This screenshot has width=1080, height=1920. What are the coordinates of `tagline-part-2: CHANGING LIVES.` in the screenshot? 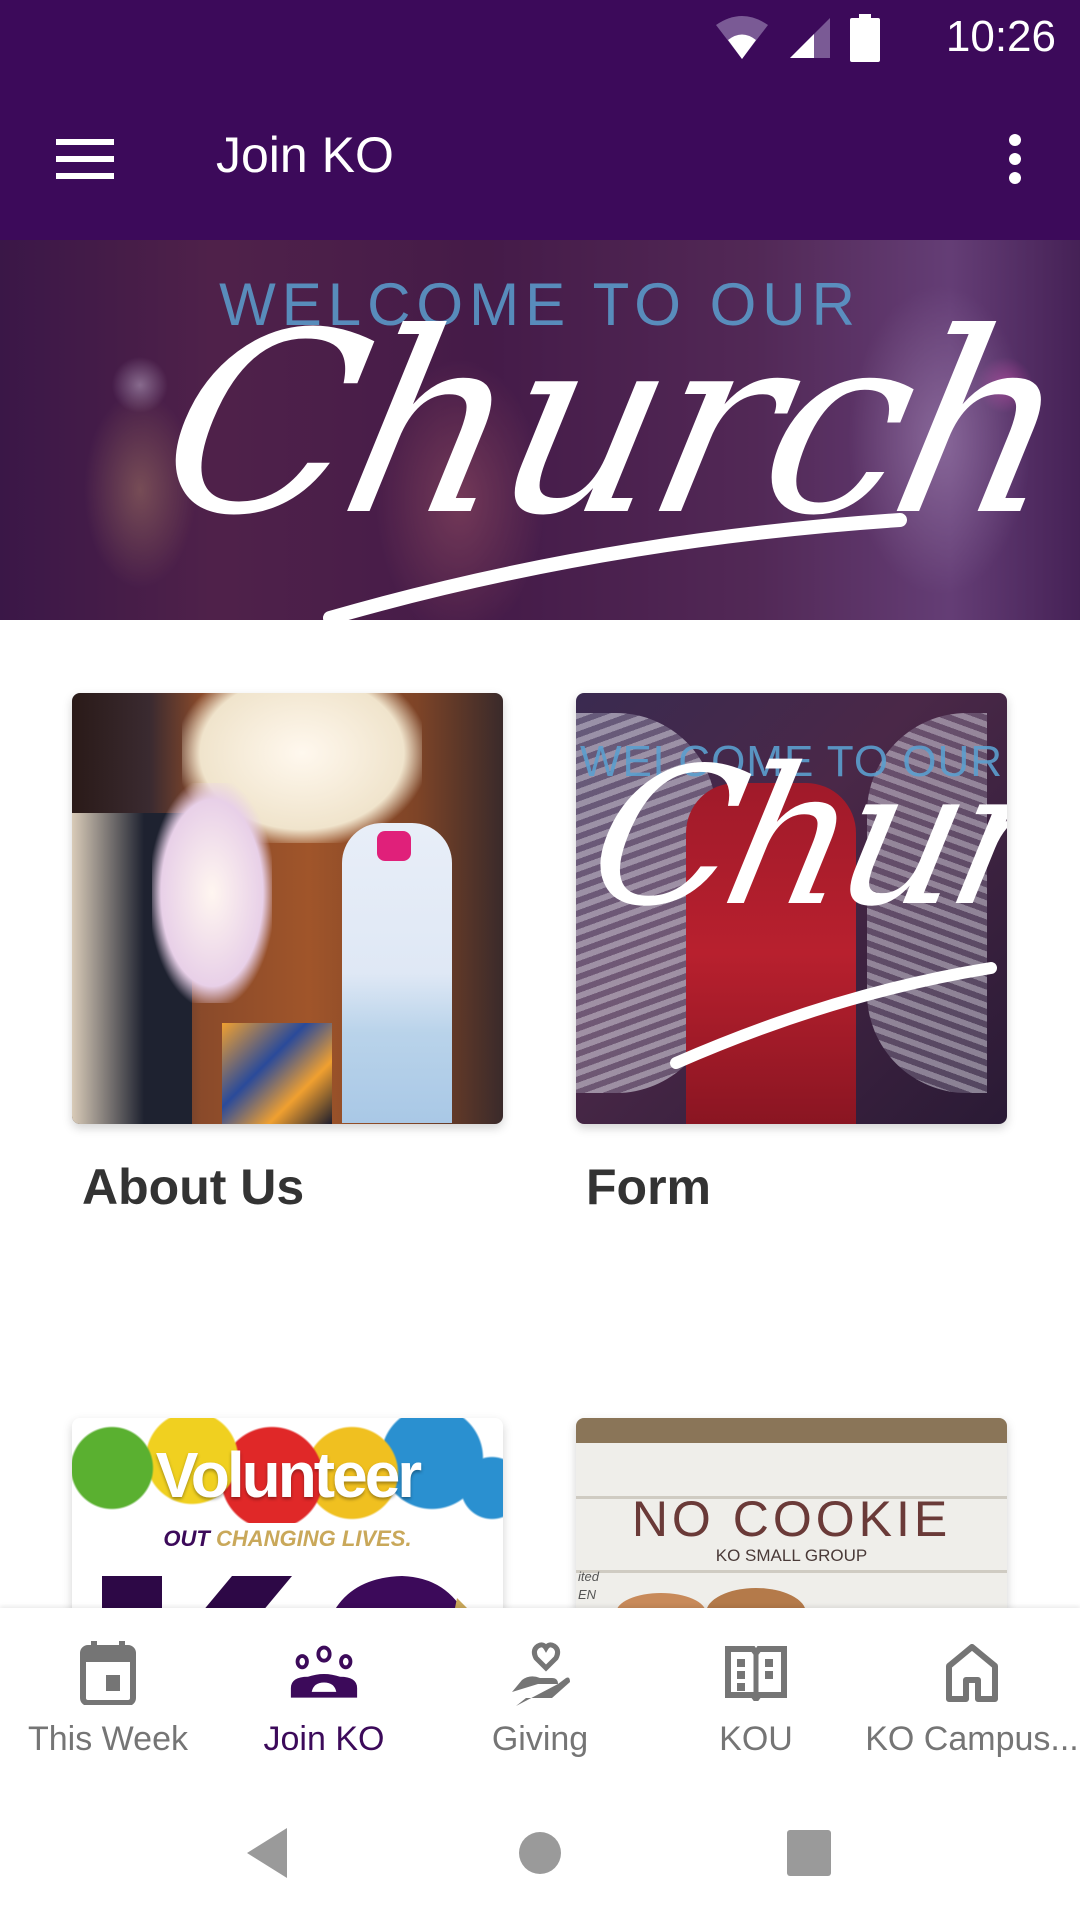 It's located at (314, 1538).